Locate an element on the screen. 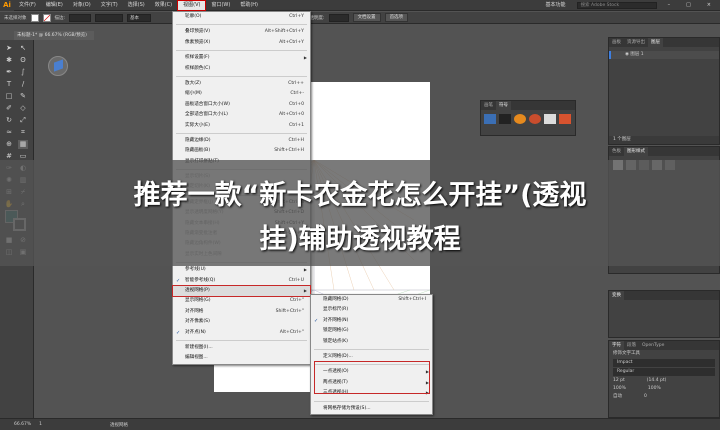 This screenshot has height=430, width=720. tab-symbols: 符号 is located at coordinates (503, 105).